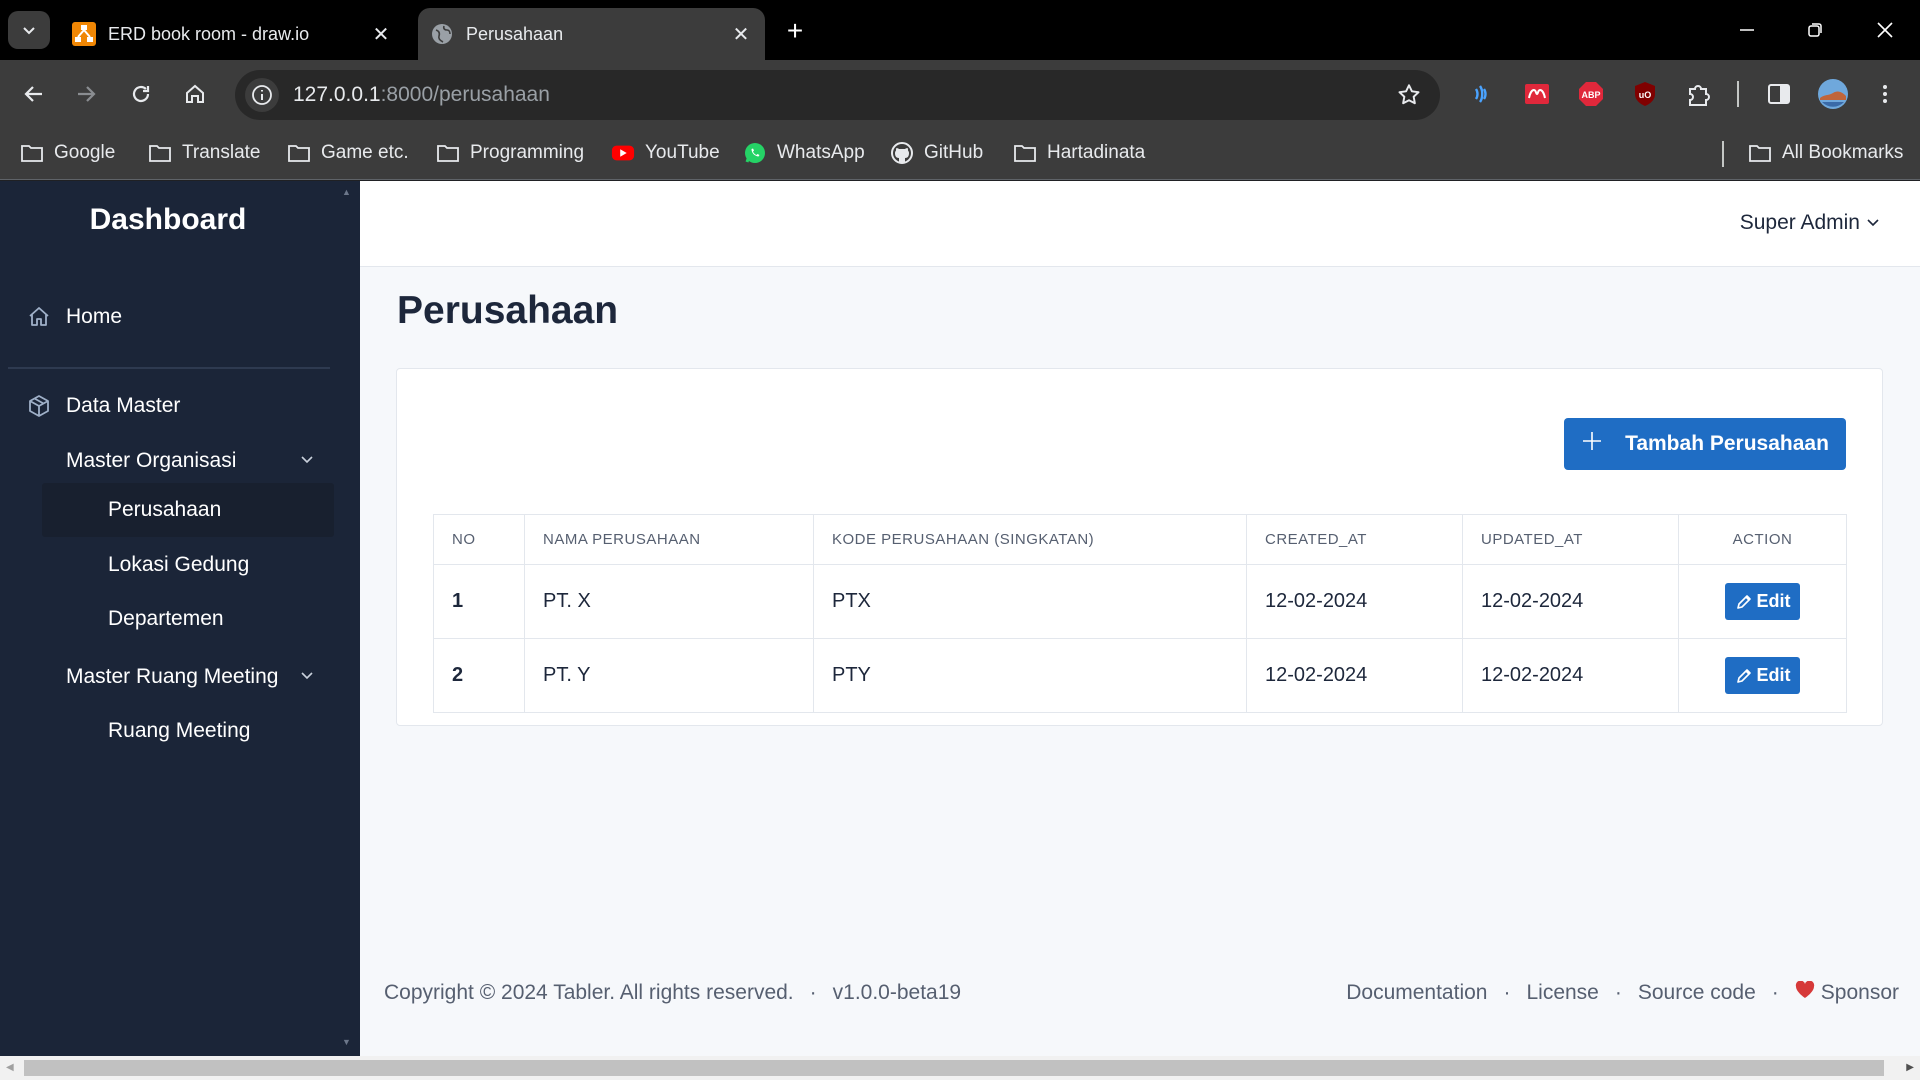 The image size is (1920, 1080). What do you see at coordinates (85, 152) in the screenshot?
I see `bookmark-label: Google` at bounding box center [85, 152].